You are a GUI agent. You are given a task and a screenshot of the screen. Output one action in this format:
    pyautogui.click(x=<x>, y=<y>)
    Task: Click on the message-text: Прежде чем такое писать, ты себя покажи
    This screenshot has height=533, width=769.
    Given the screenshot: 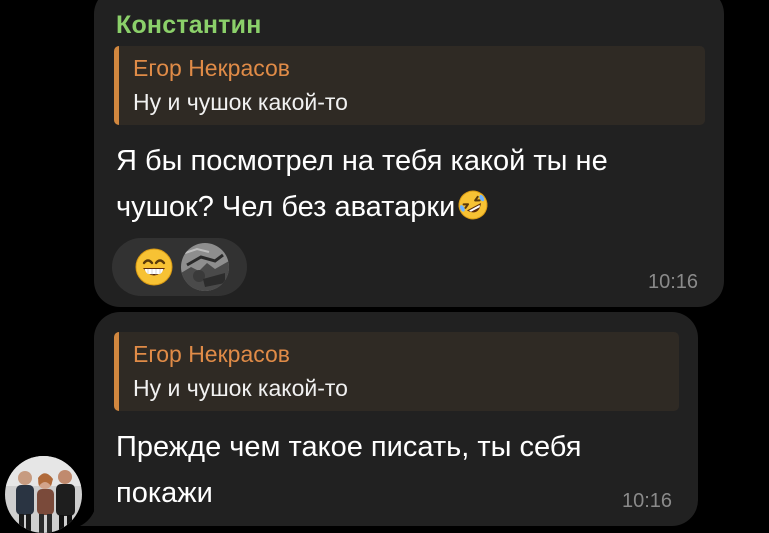 What is the action you would take?
    pyautogui.click(x=349, y=470)
    